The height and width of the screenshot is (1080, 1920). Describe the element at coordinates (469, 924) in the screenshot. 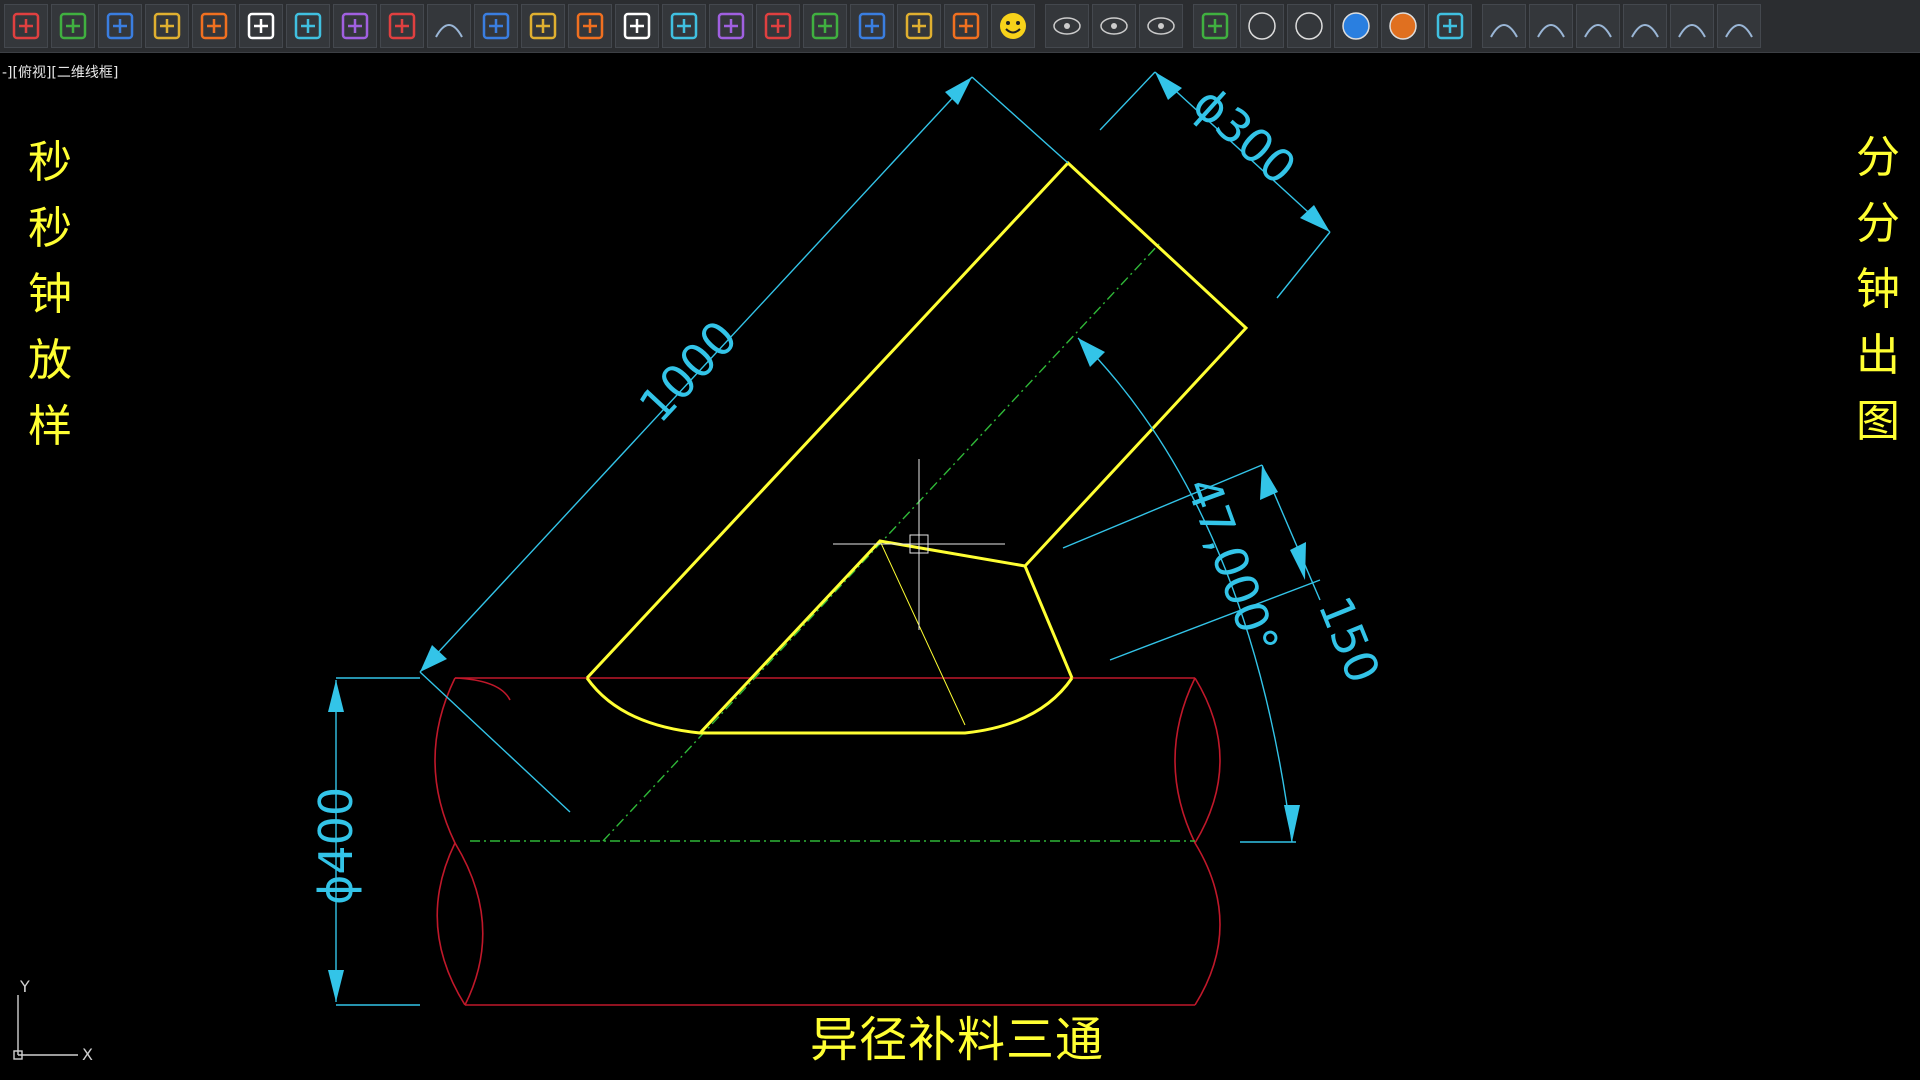

I see `main-pipe-left-inner` at that location.